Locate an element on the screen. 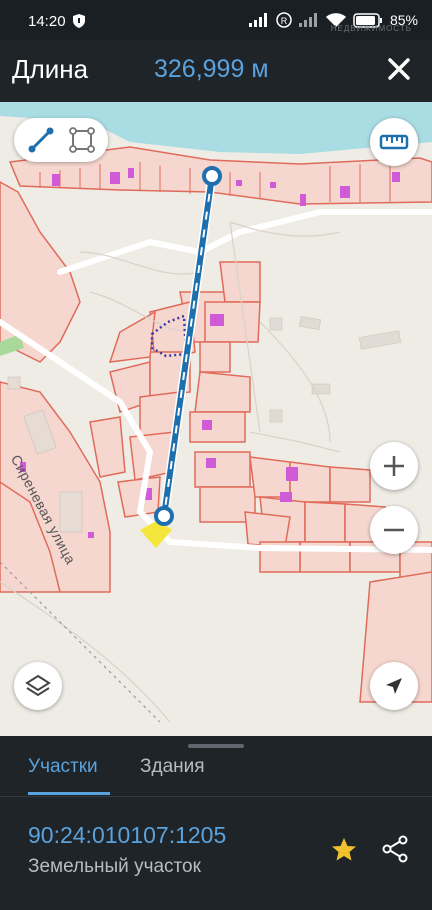 The height and width of the screenshot is (910, 432). signal-2-icon is located at coordinates (307, 20).